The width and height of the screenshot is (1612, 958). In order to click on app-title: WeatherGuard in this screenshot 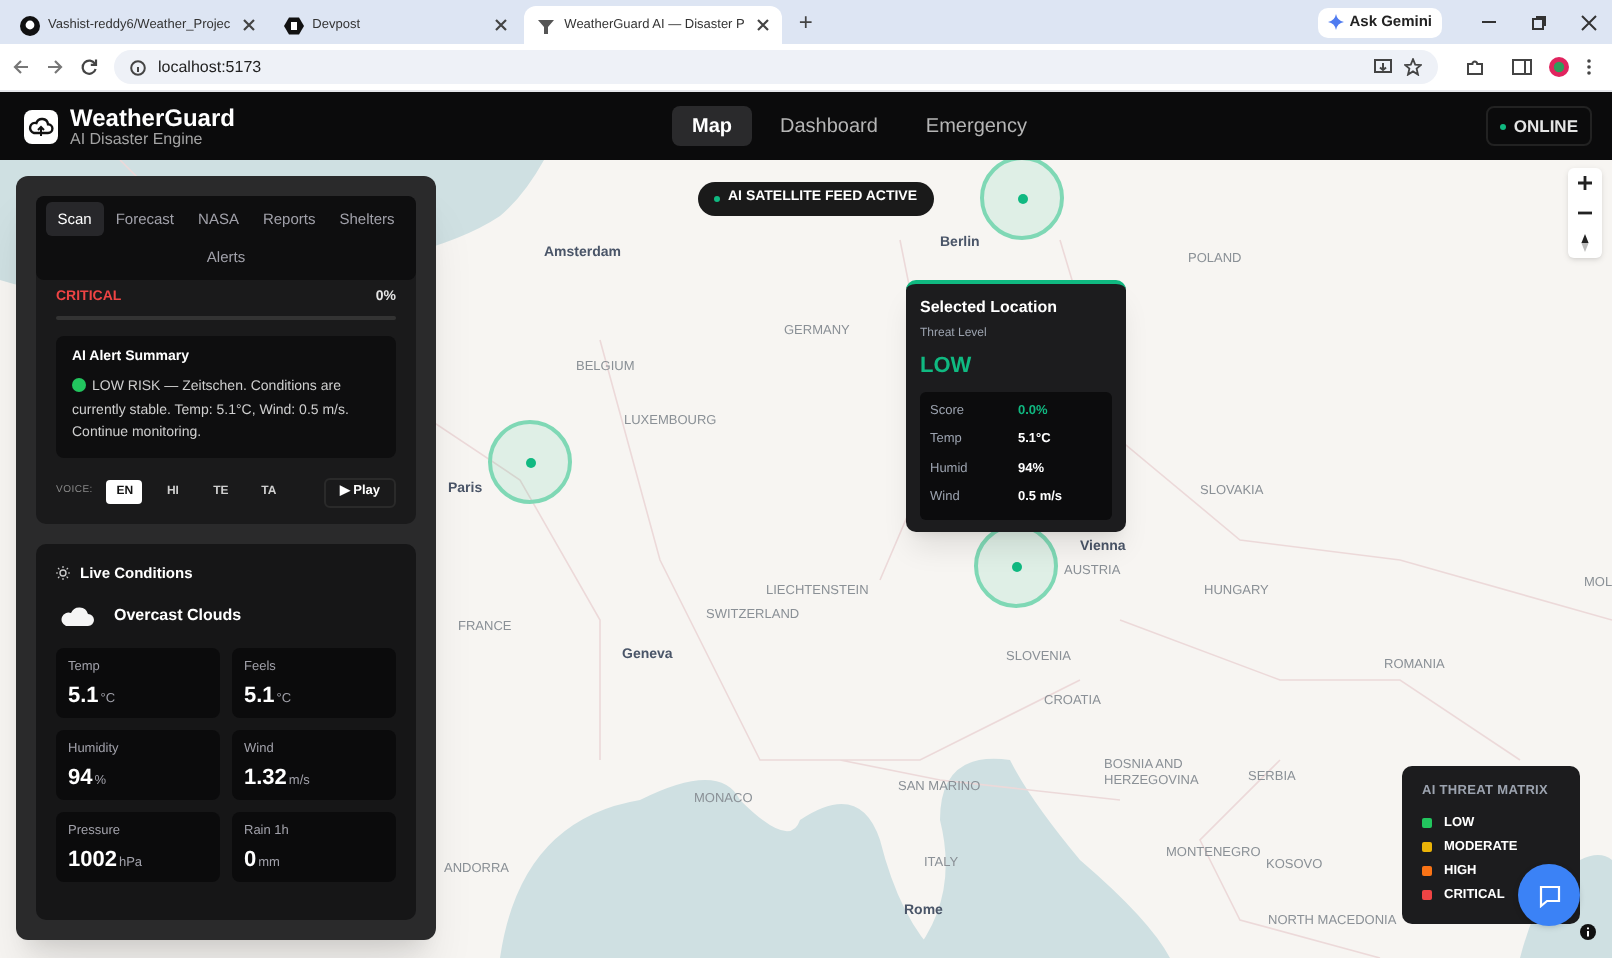, I will do `click(152, 117)`.